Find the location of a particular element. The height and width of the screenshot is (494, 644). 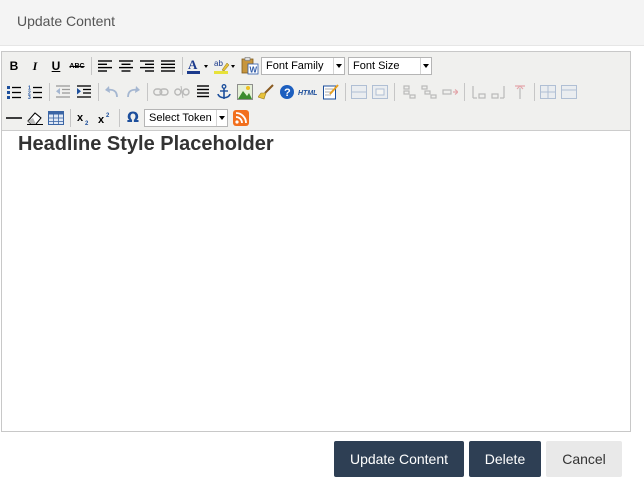

justify-icon is located at coordinates (168, 66).